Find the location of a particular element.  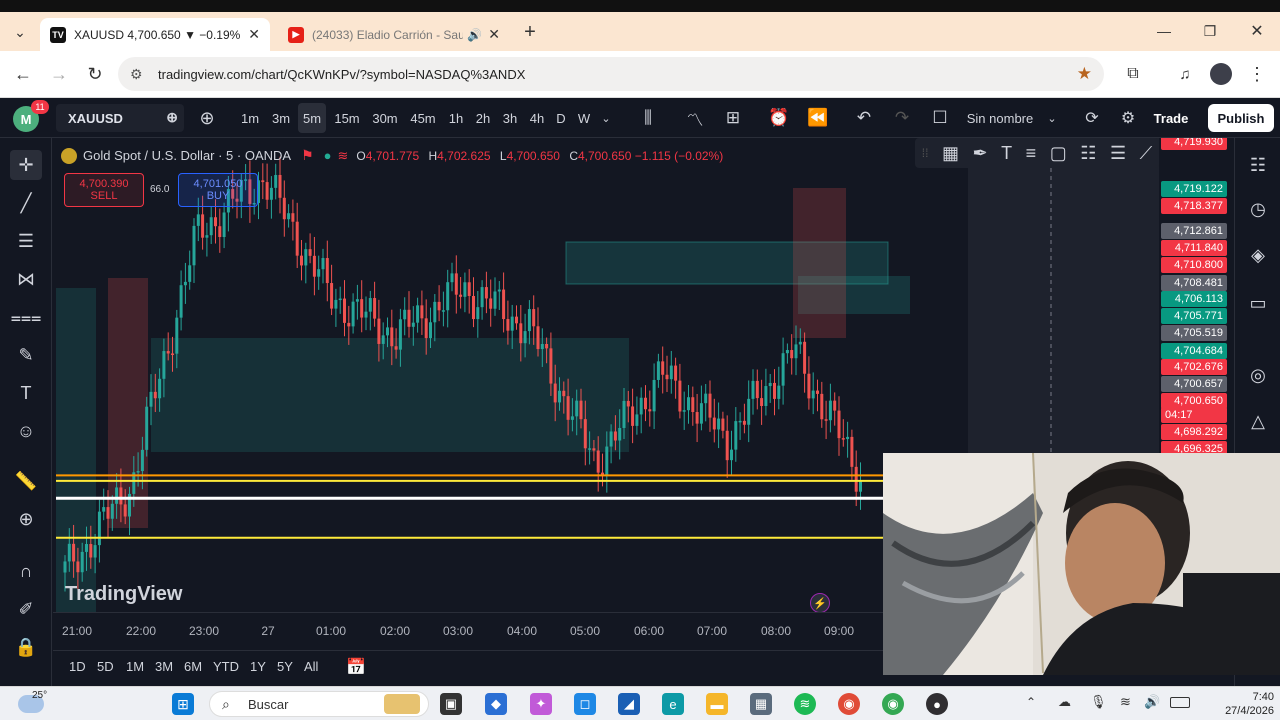

range-1y: 1Y is located at coordinates (258, 666).